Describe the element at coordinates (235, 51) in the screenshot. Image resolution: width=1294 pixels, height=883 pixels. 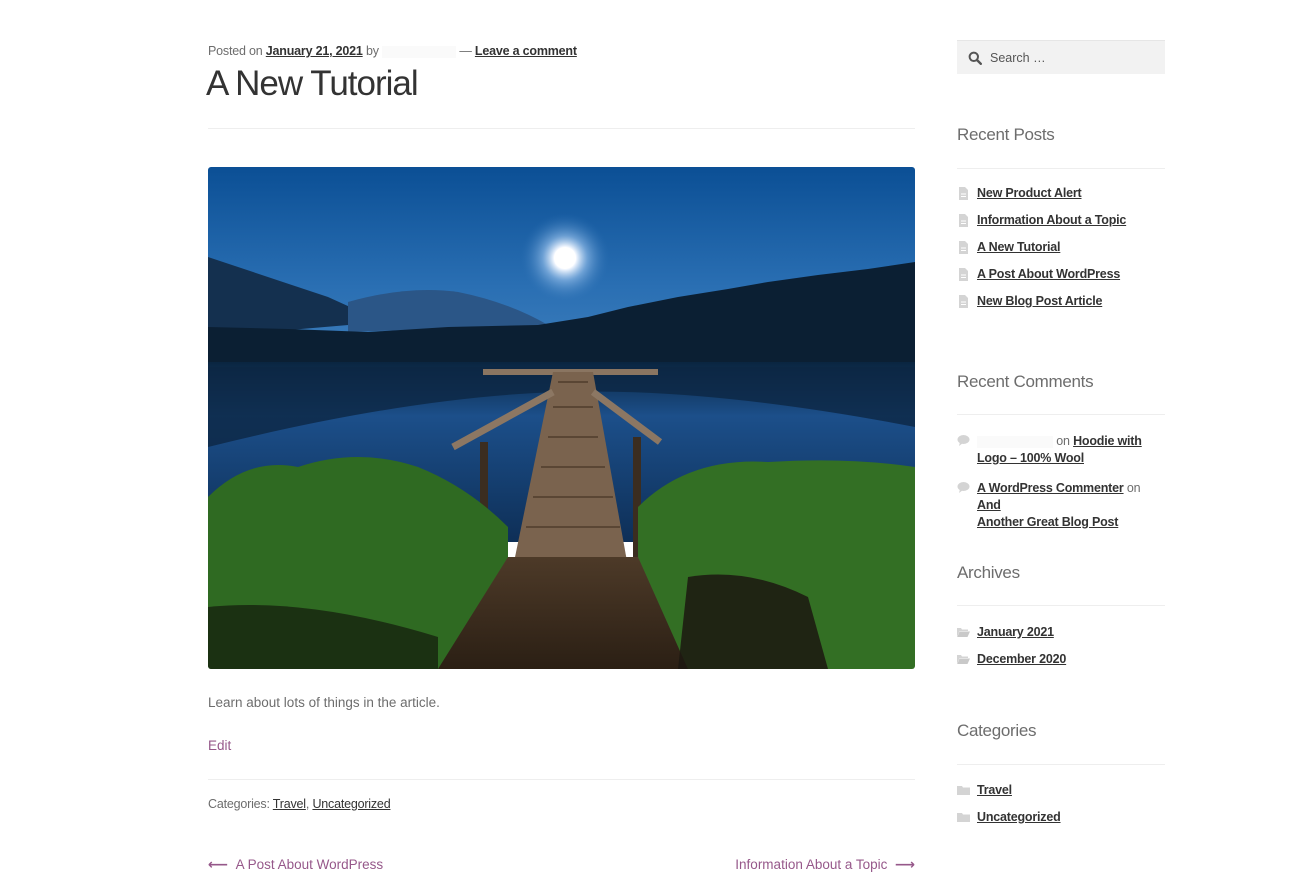
I see `posted-on-label: Posted on` at that location.